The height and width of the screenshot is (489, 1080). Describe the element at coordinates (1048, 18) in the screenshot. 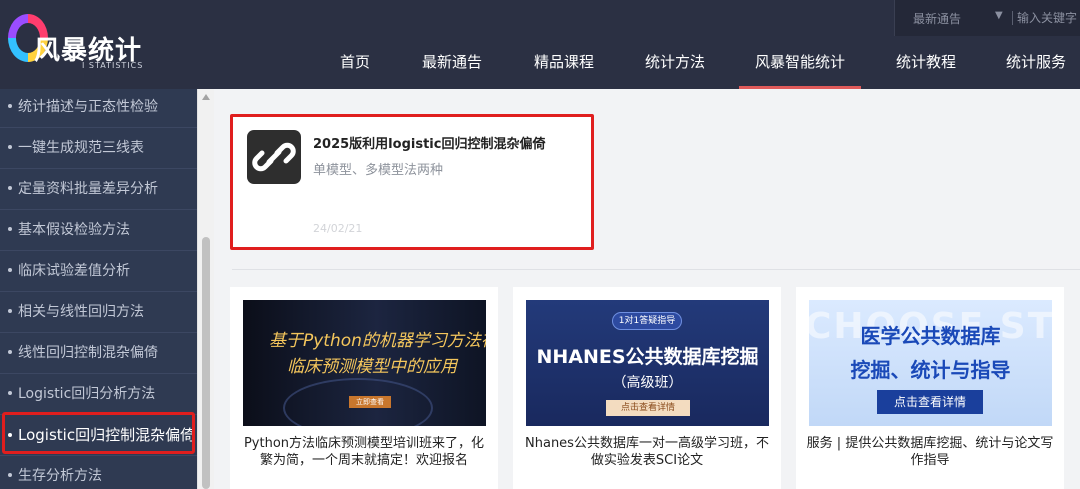

I see `search-input` at that location.